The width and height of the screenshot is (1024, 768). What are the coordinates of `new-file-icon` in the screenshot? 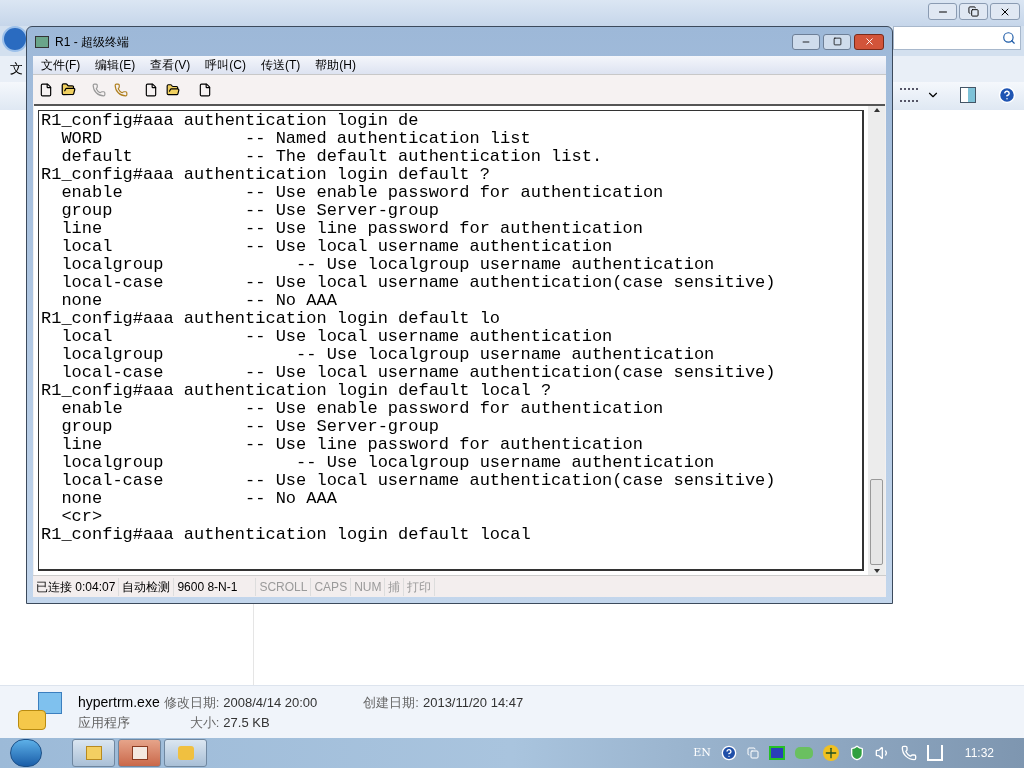 It's located at (46, 89).